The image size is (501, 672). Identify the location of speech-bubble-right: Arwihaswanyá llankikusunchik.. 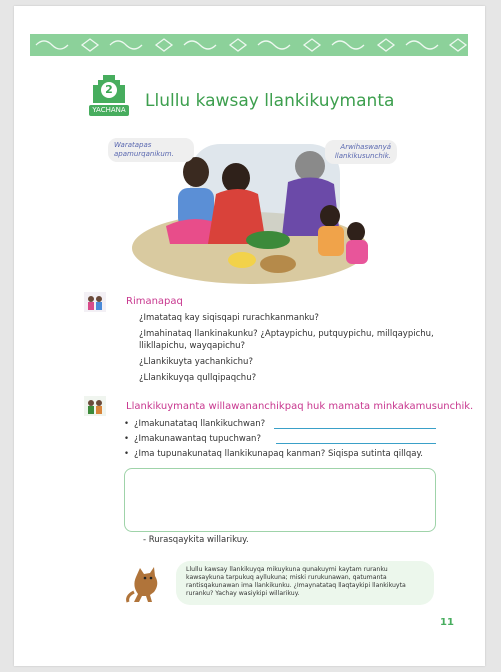
(361, 152).